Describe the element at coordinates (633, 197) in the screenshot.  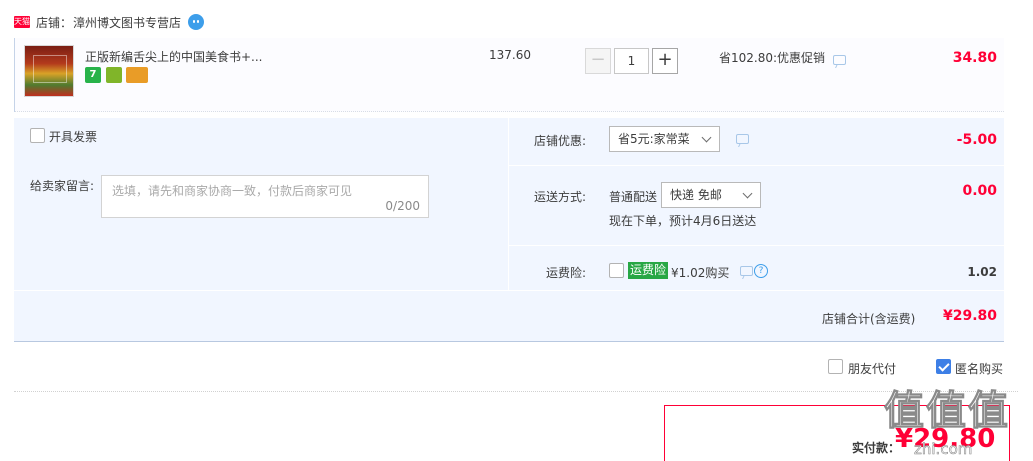
I see `delivery-type: 普通配送` at that location.